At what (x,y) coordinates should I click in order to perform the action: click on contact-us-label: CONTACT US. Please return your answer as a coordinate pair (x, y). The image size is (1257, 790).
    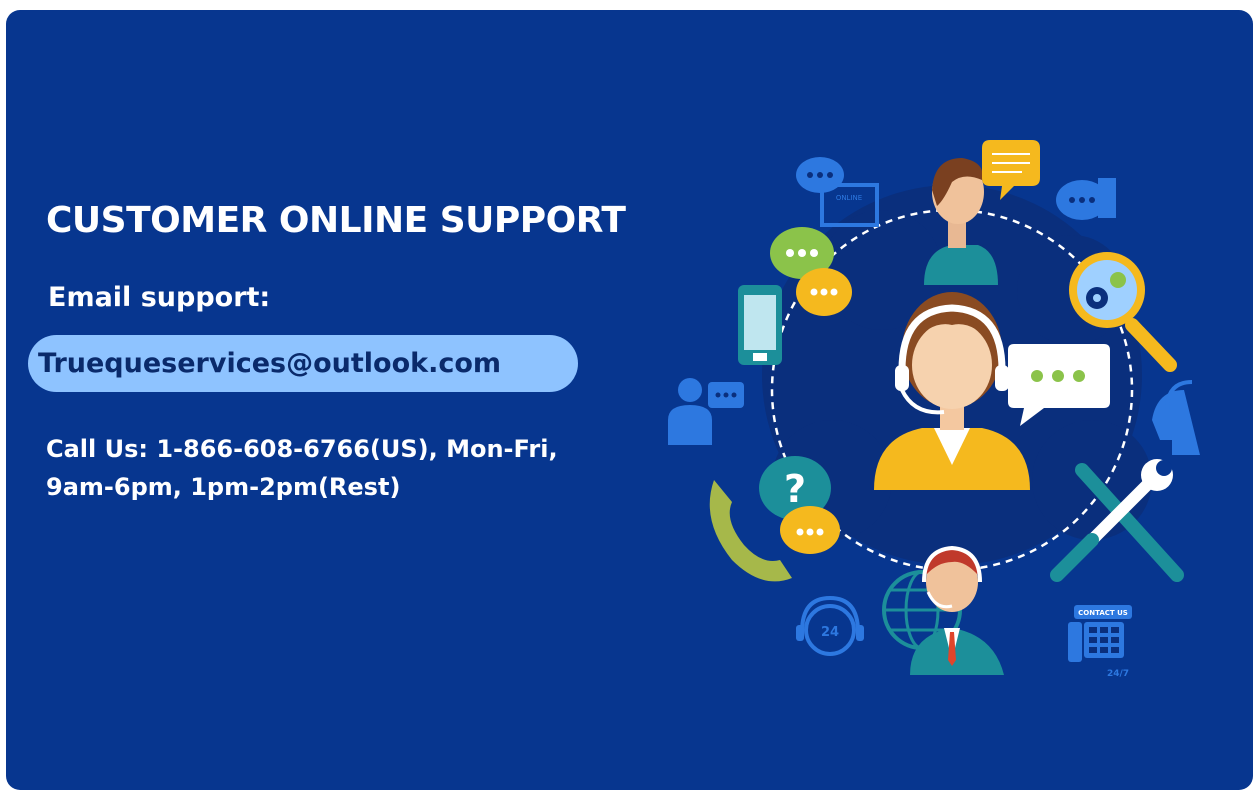
    Looking at the image, I should click on (1103, 613).